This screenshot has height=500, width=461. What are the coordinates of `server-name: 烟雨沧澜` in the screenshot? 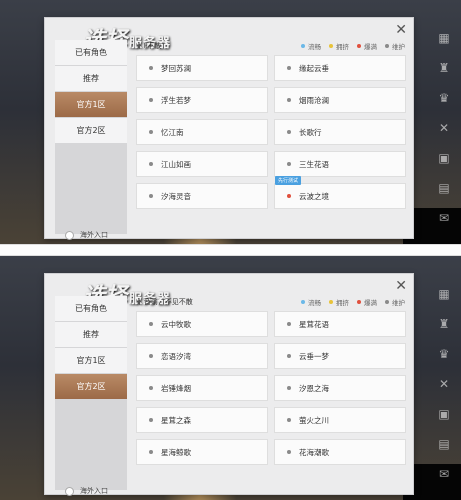 It's located at (314, 100).